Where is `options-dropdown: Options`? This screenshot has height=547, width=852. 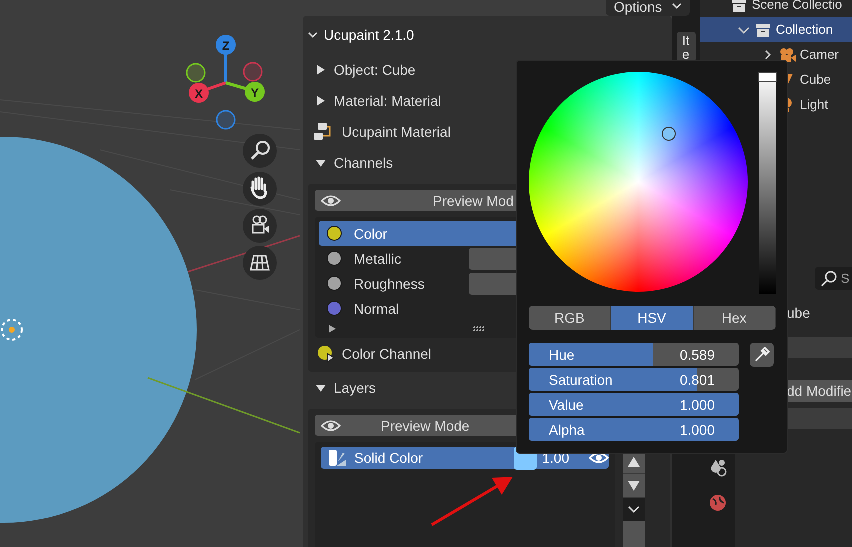 options-dropdown: Options is located at coordinates (648, 8).